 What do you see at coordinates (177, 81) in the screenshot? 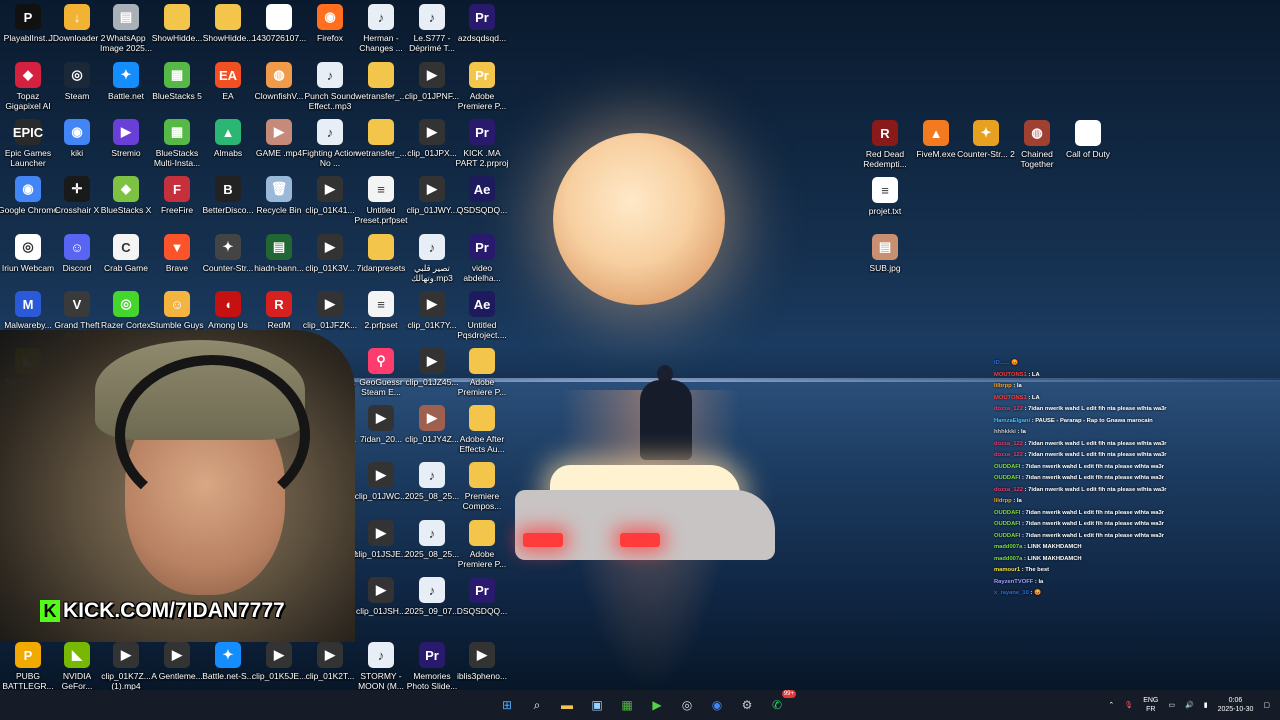
I see `desktop-icon: ▦ BlueStacks 5` at bounding box center [177, 81].